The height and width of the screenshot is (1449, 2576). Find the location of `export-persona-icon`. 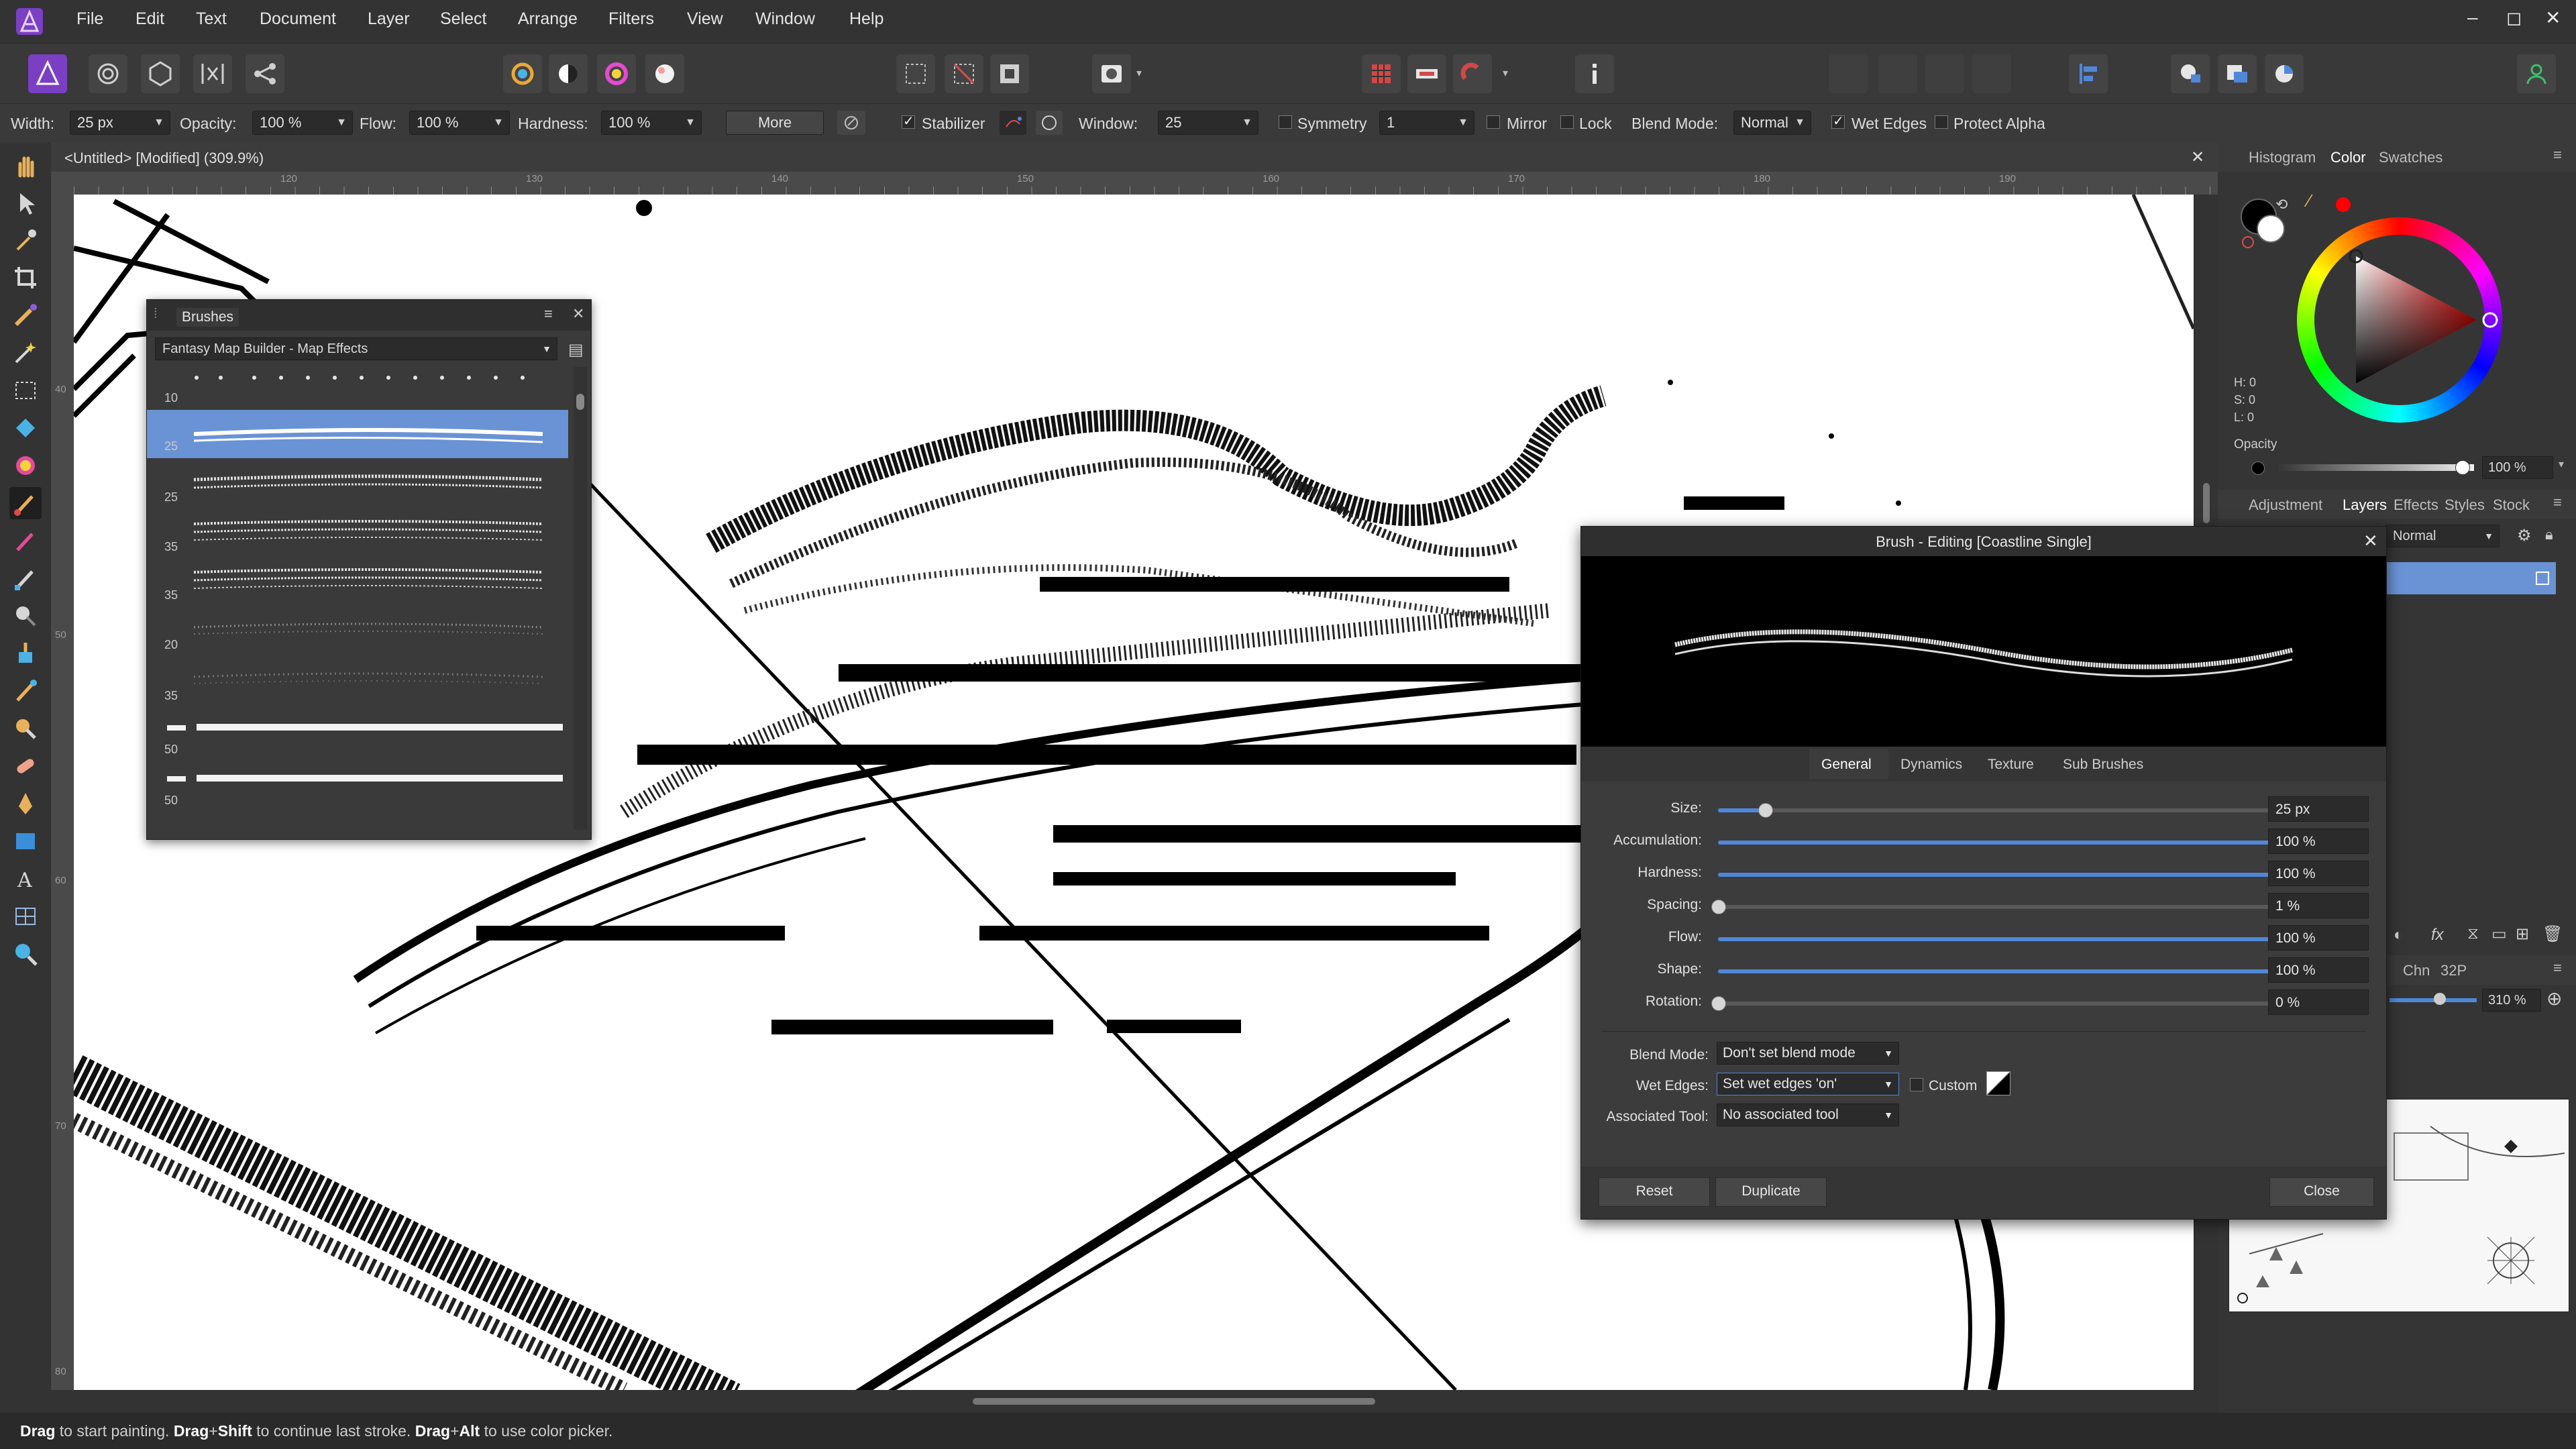

export-persona-icon is located at coordinates (265, 73).